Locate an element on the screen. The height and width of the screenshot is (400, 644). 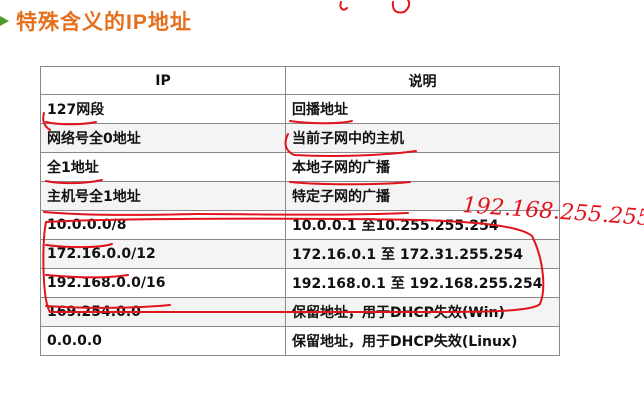
table-header-row: IP 说明 is located at coordinates (300, 80).